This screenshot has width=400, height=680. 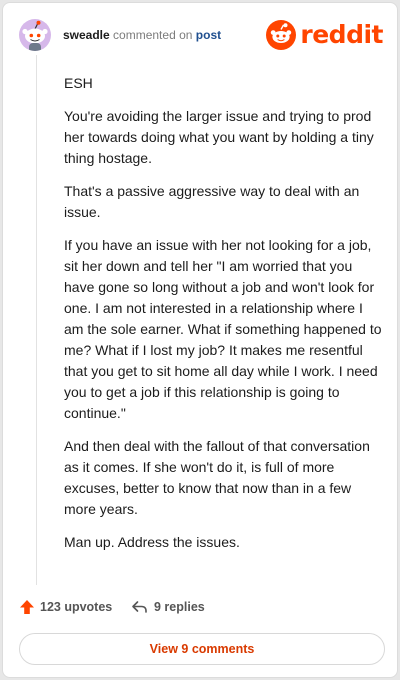 I want to click on reply-count: 9 replies, so click(x=179, y=607).